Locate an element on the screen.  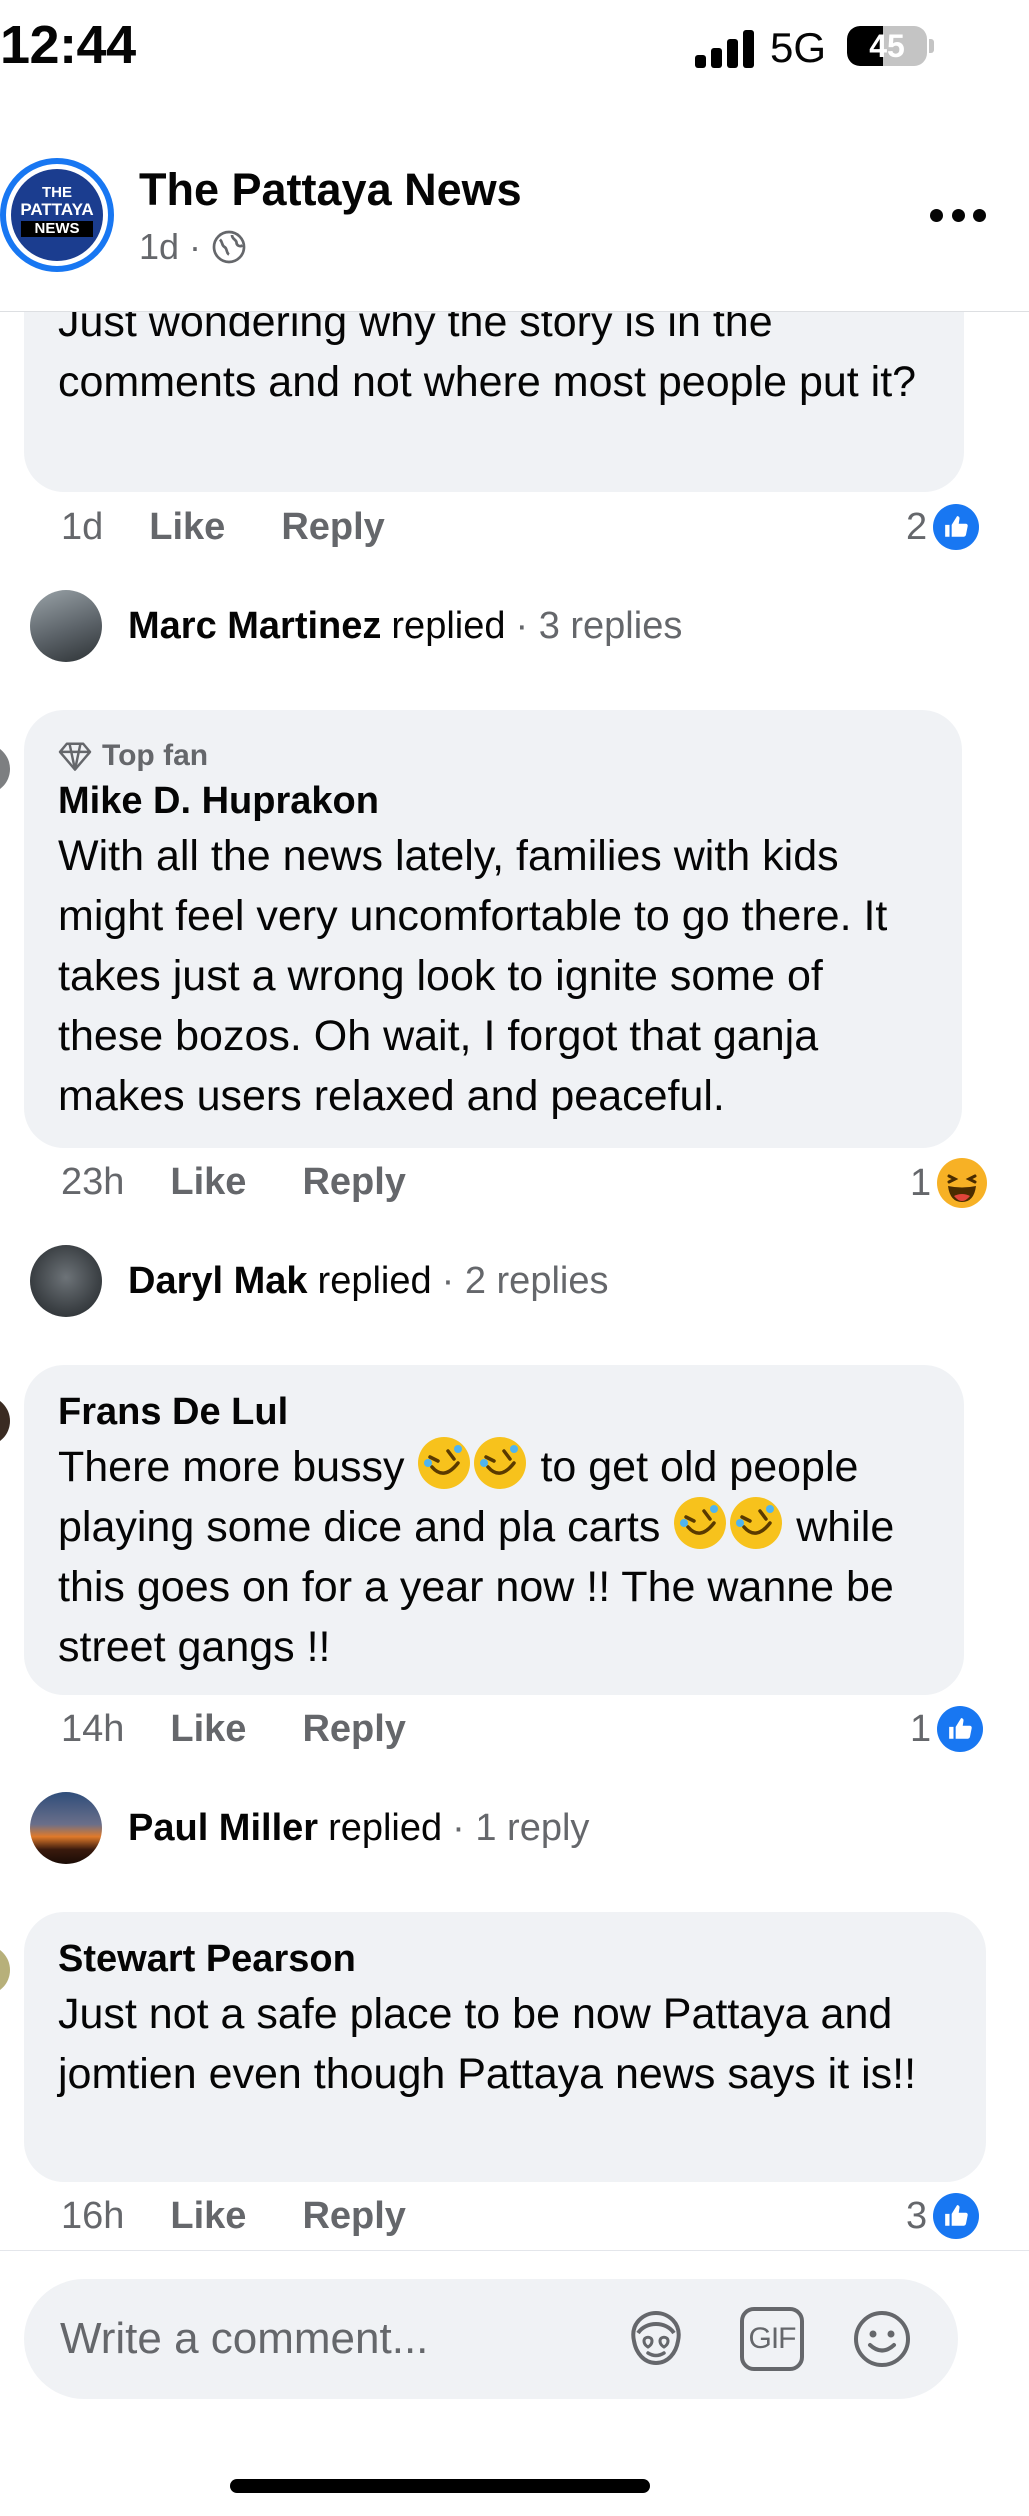
top-fan-badge: Top fan is located at coordinates (493, 756).